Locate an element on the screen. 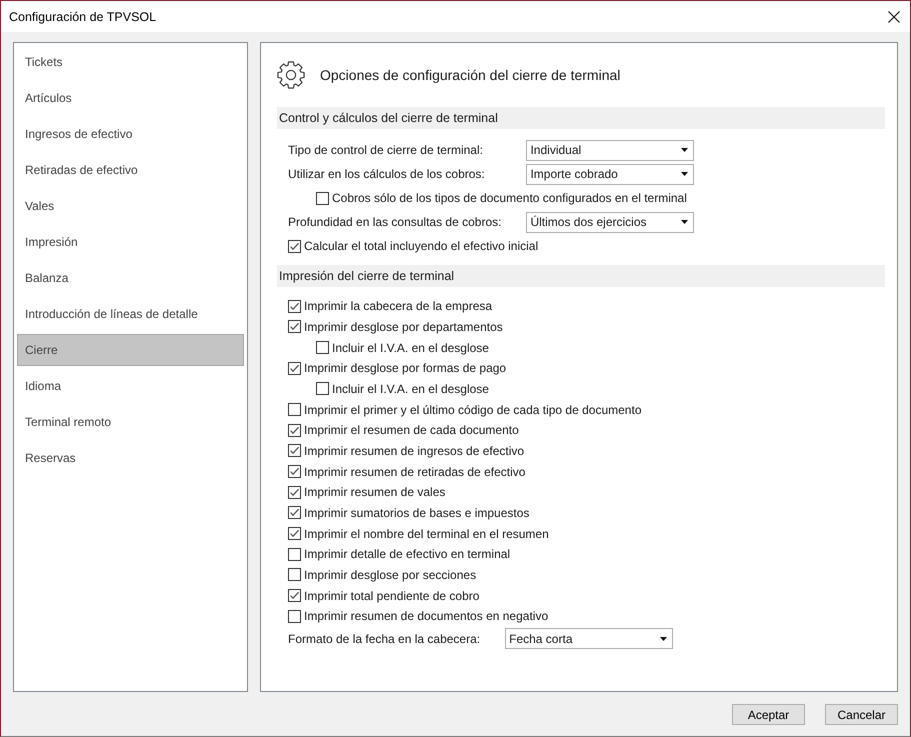 The image size is (911, 737). field-label: Tipo de control de cierre de terminal: is located at coordinates (386, 150).